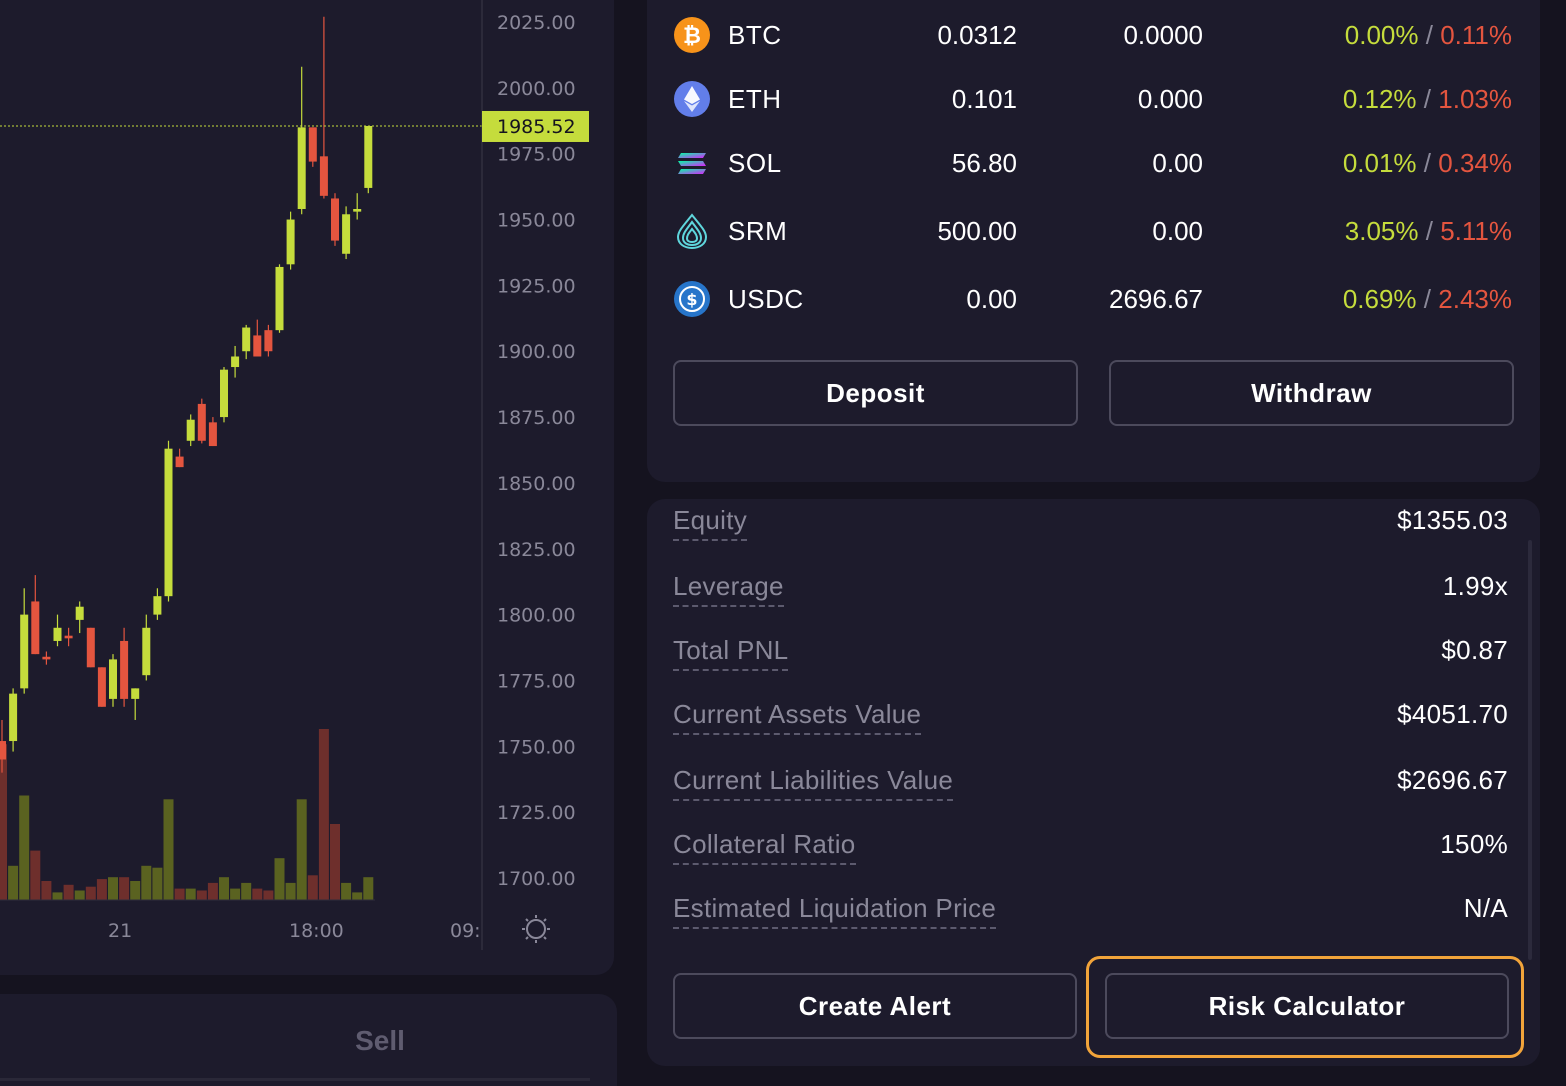 The image size is (1566, 1086). What do you see at coordinates (984, 163) in the screenshot?
I see `coin-balance: 56.80` at bounding box center [984, 163].